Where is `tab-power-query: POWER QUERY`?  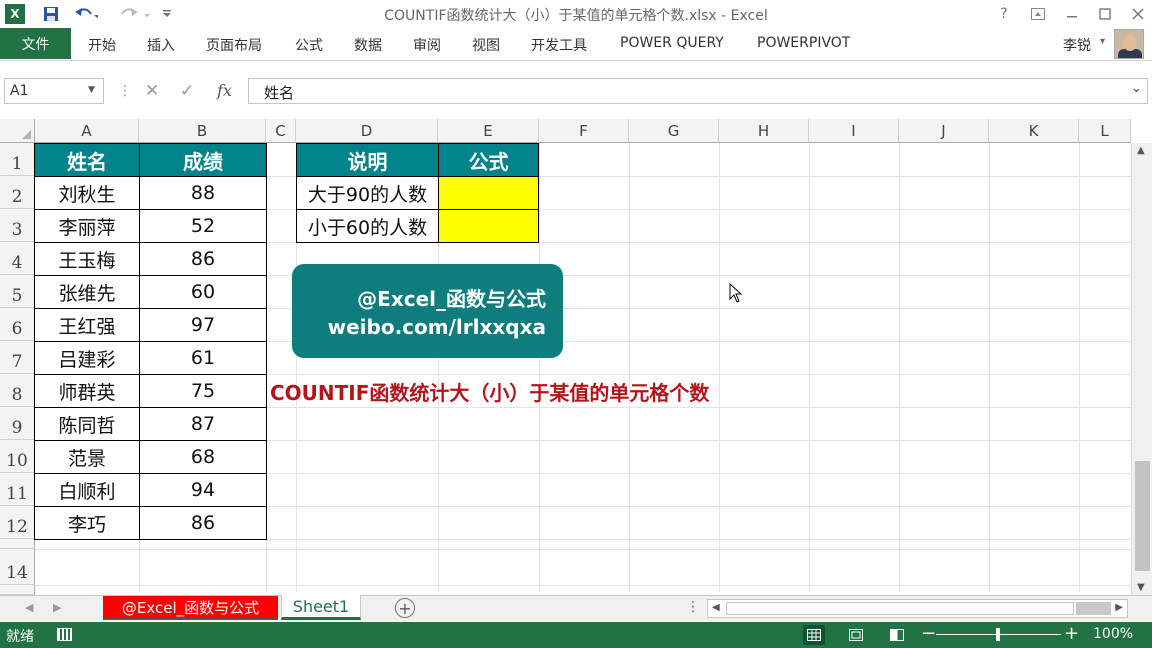 tab-power-query: POWER QUERY is located at coordinates (672, 43).